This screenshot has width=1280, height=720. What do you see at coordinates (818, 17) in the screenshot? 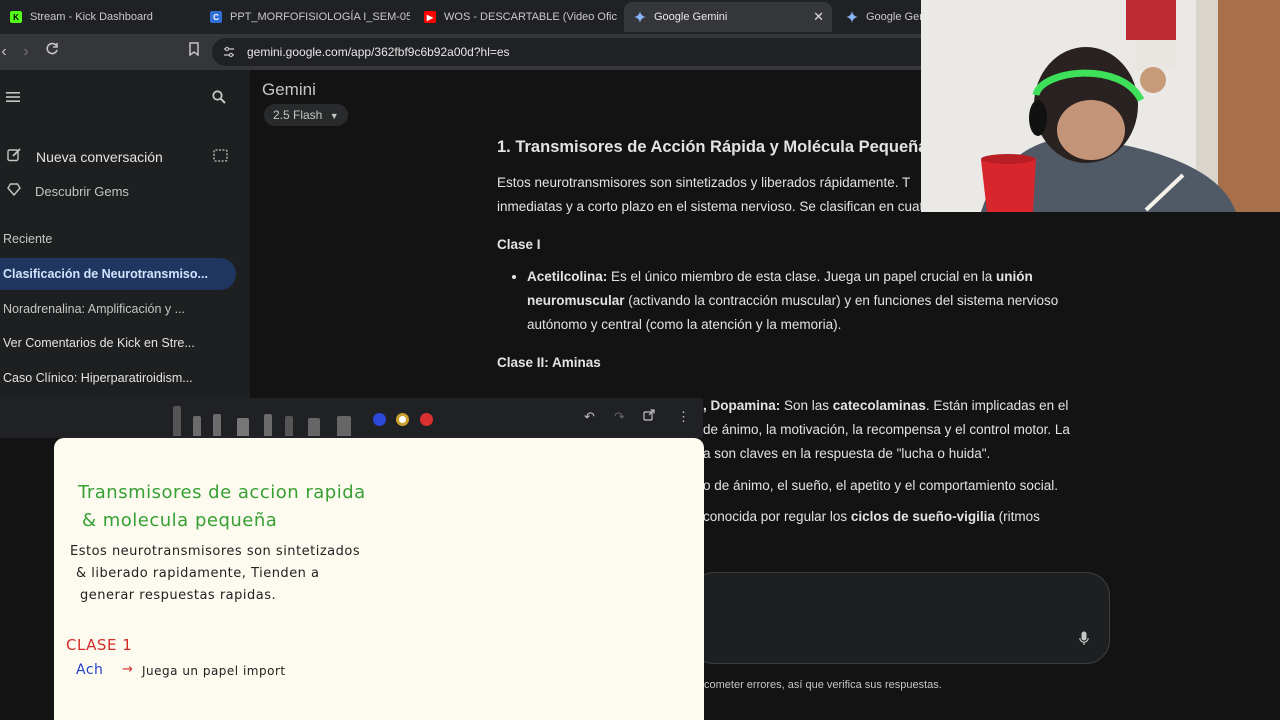
I see `close-icon: ✕` at bounding box center [818, 17].